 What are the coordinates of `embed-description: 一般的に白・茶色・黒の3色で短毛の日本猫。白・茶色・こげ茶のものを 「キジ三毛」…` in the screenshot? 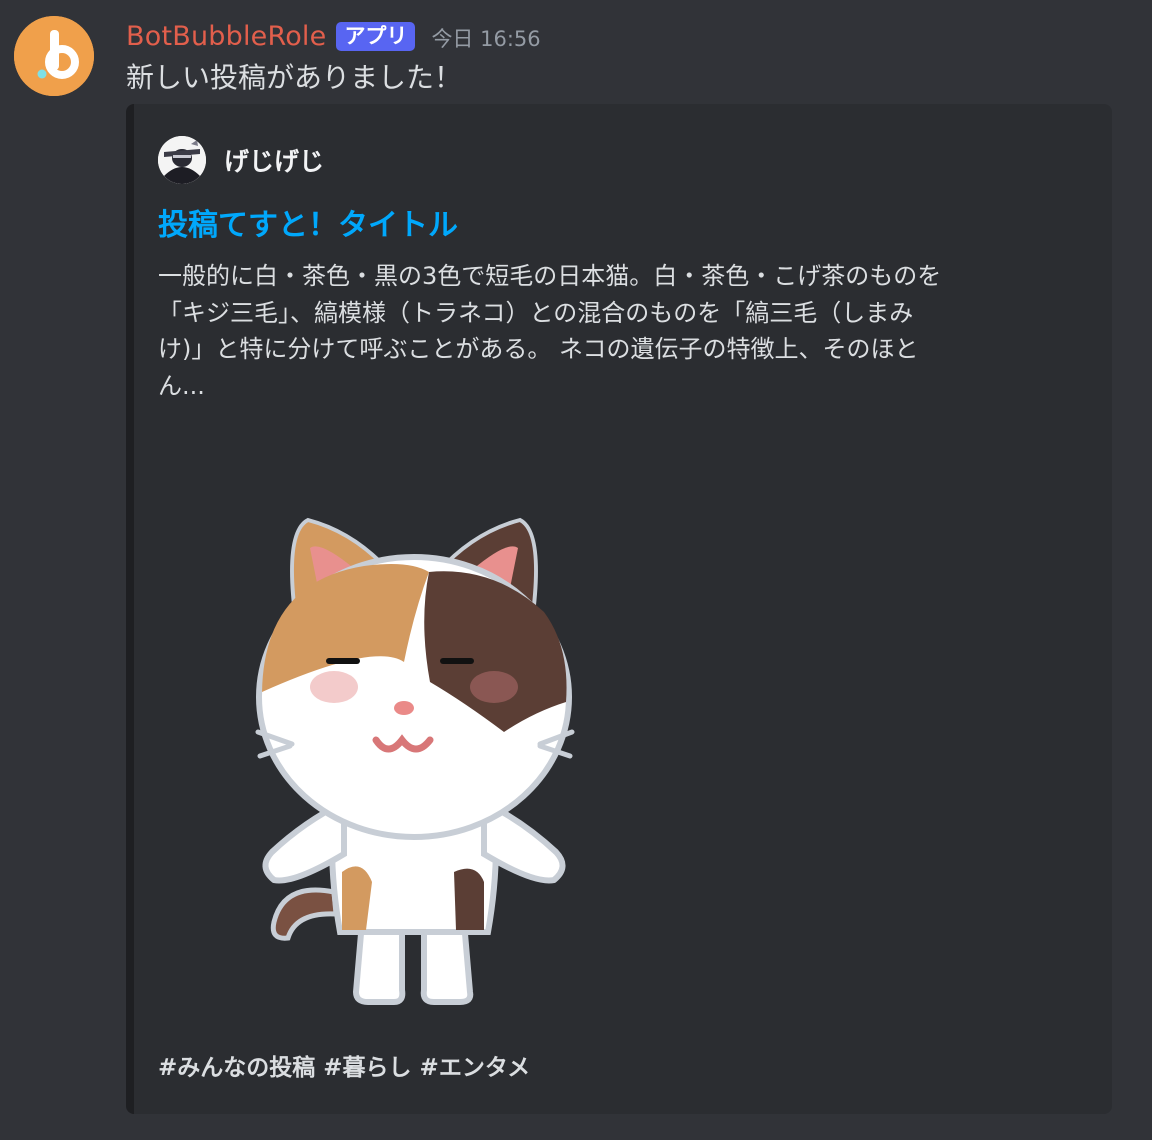 It's located at (618, 331).